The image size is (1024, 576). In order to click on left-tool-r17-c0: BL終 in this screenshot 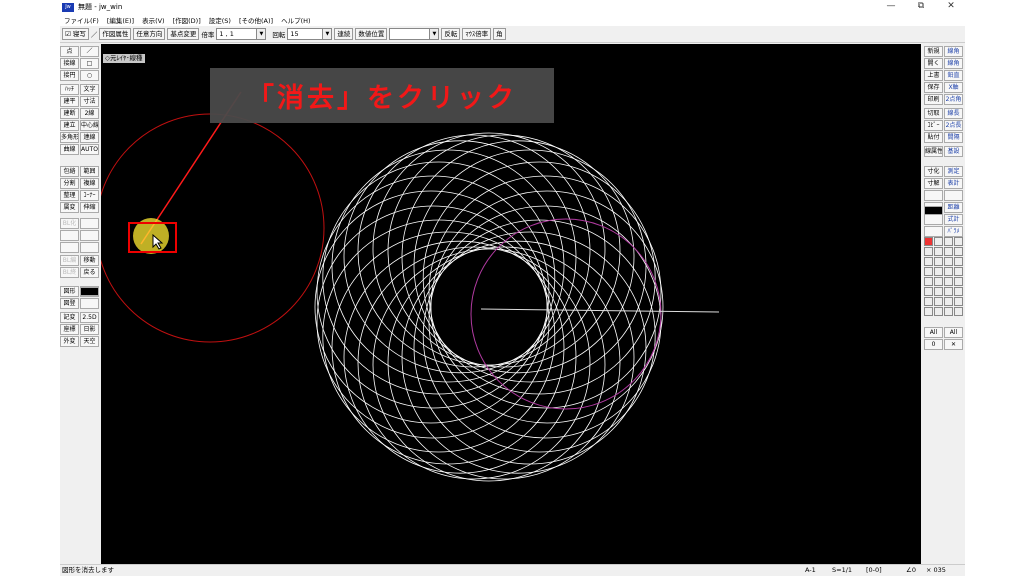, I will do `click(69, 272)`.